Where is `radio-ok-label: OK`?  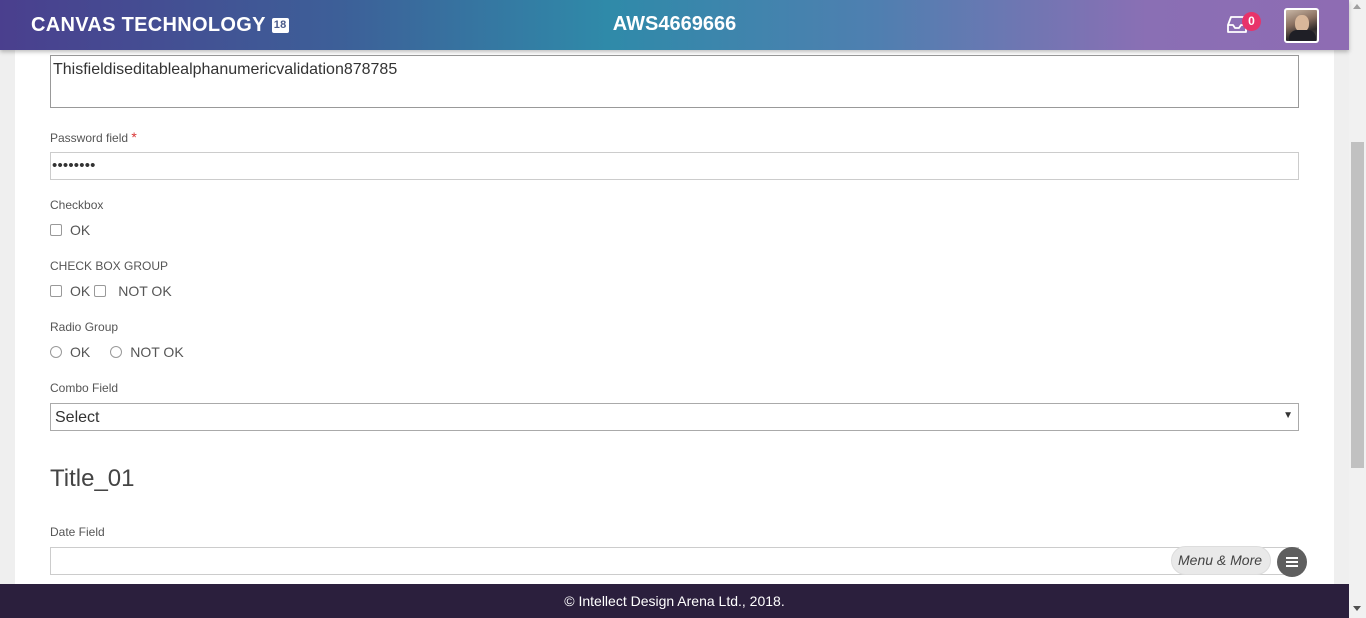 radio-ok-label: OK is located at coordinates (80, 352).